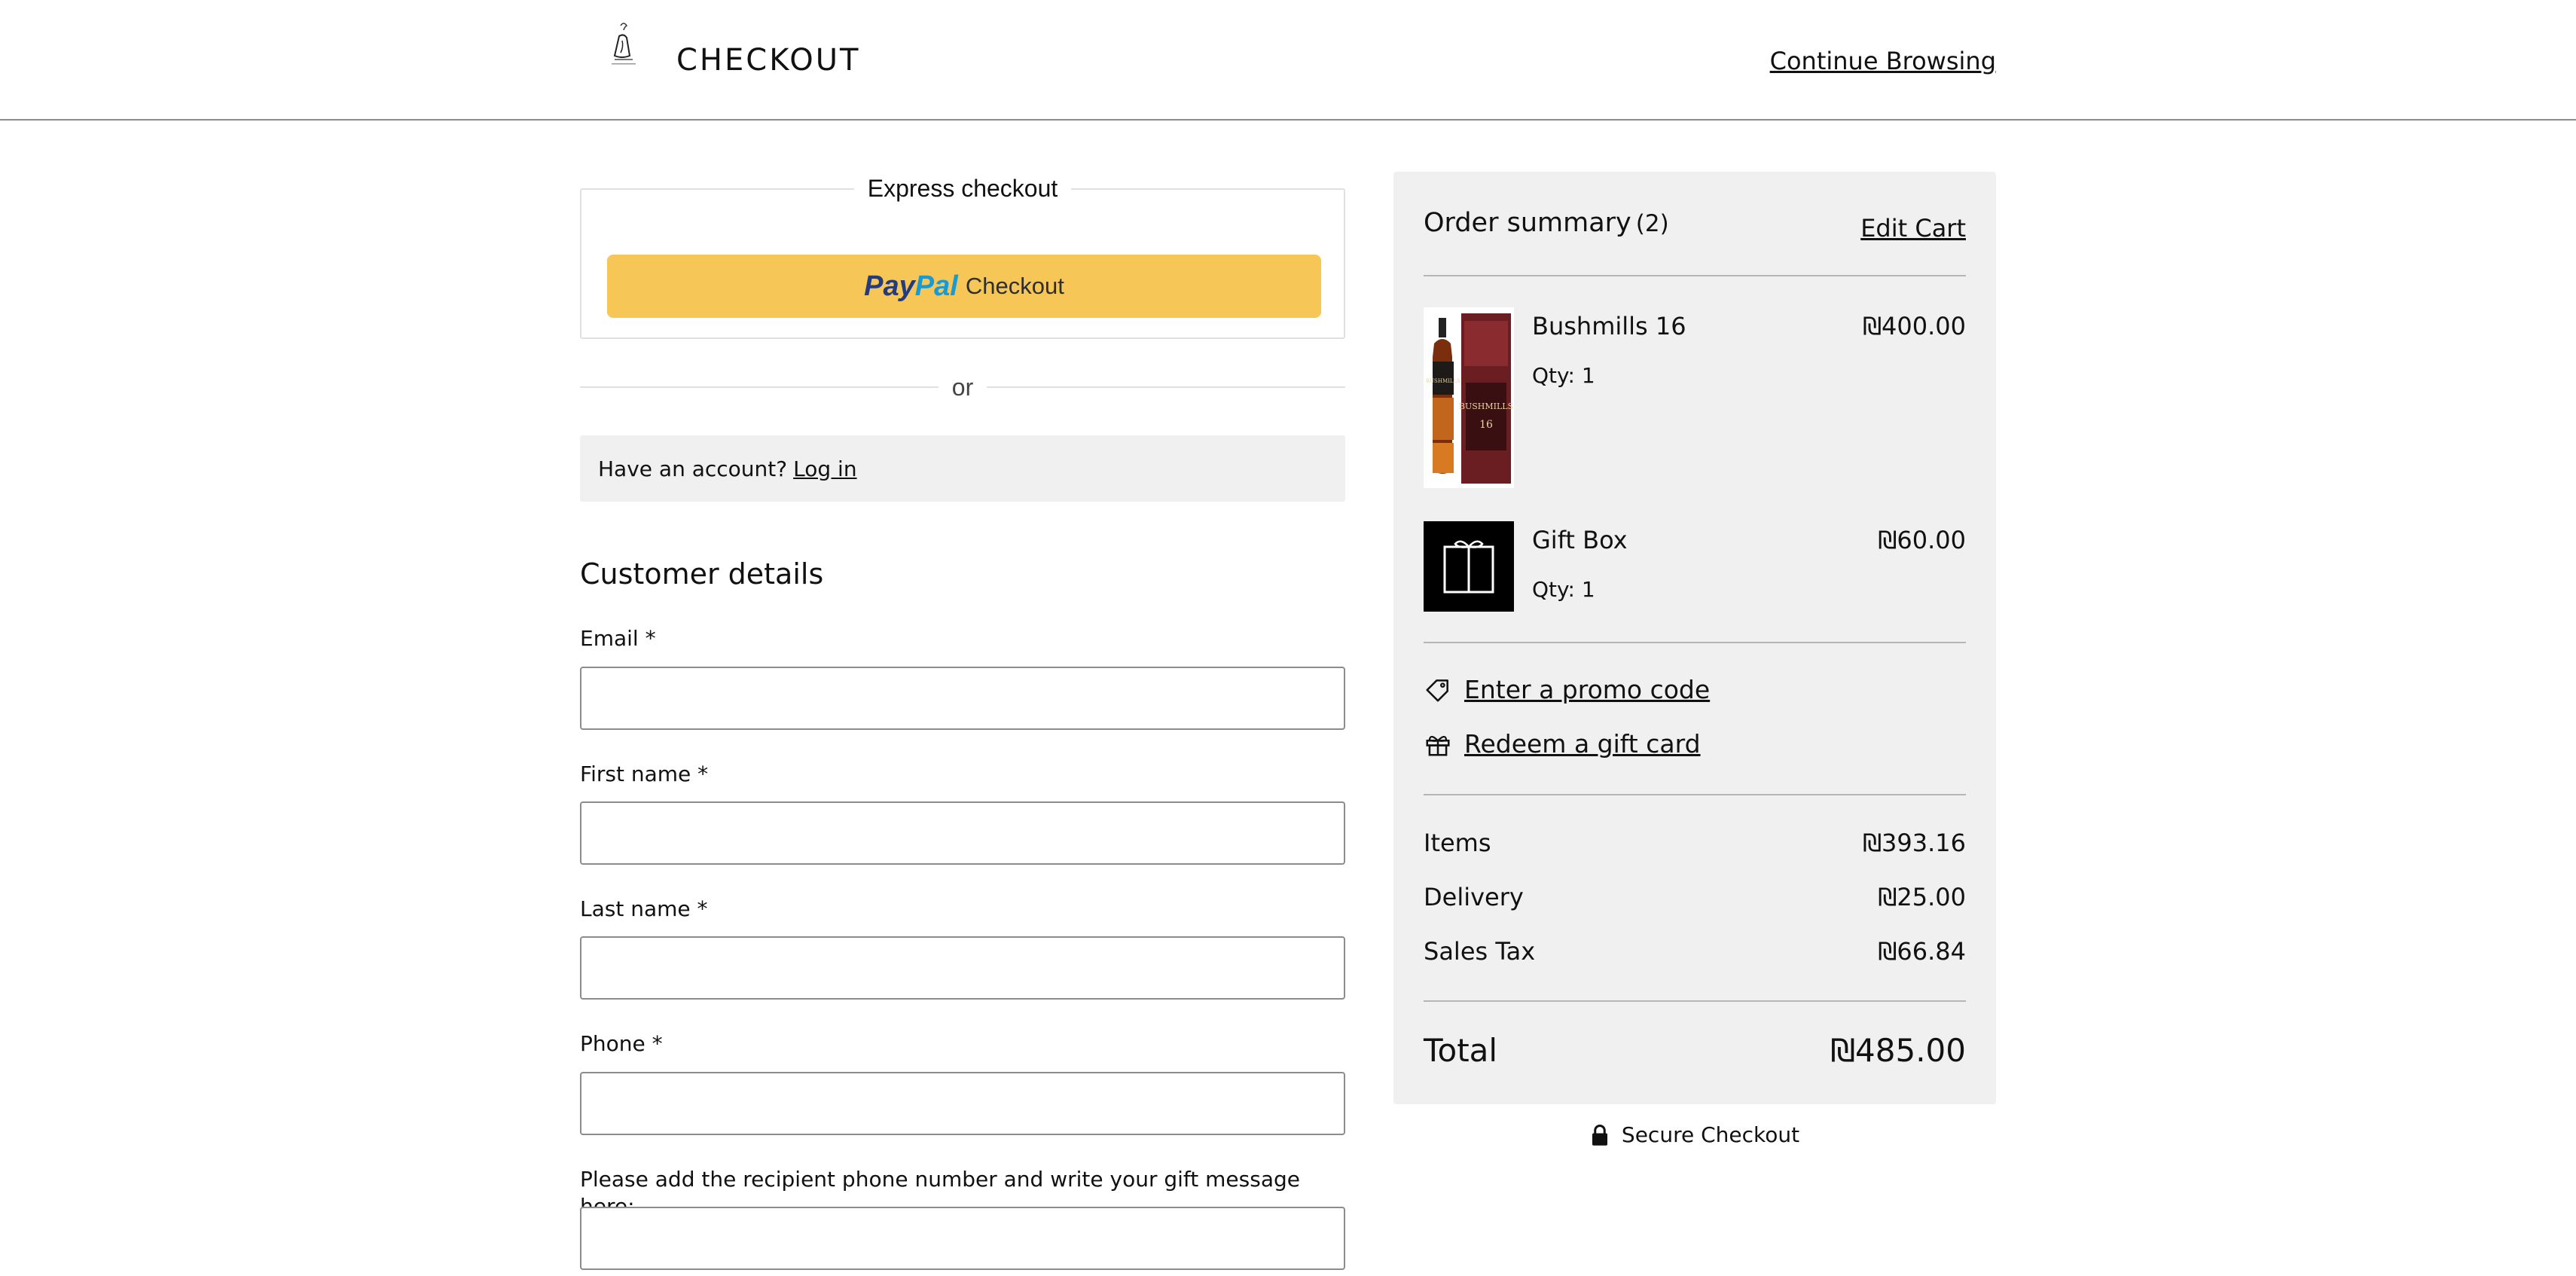  I want to click on last-name-field, so click(963, 968).